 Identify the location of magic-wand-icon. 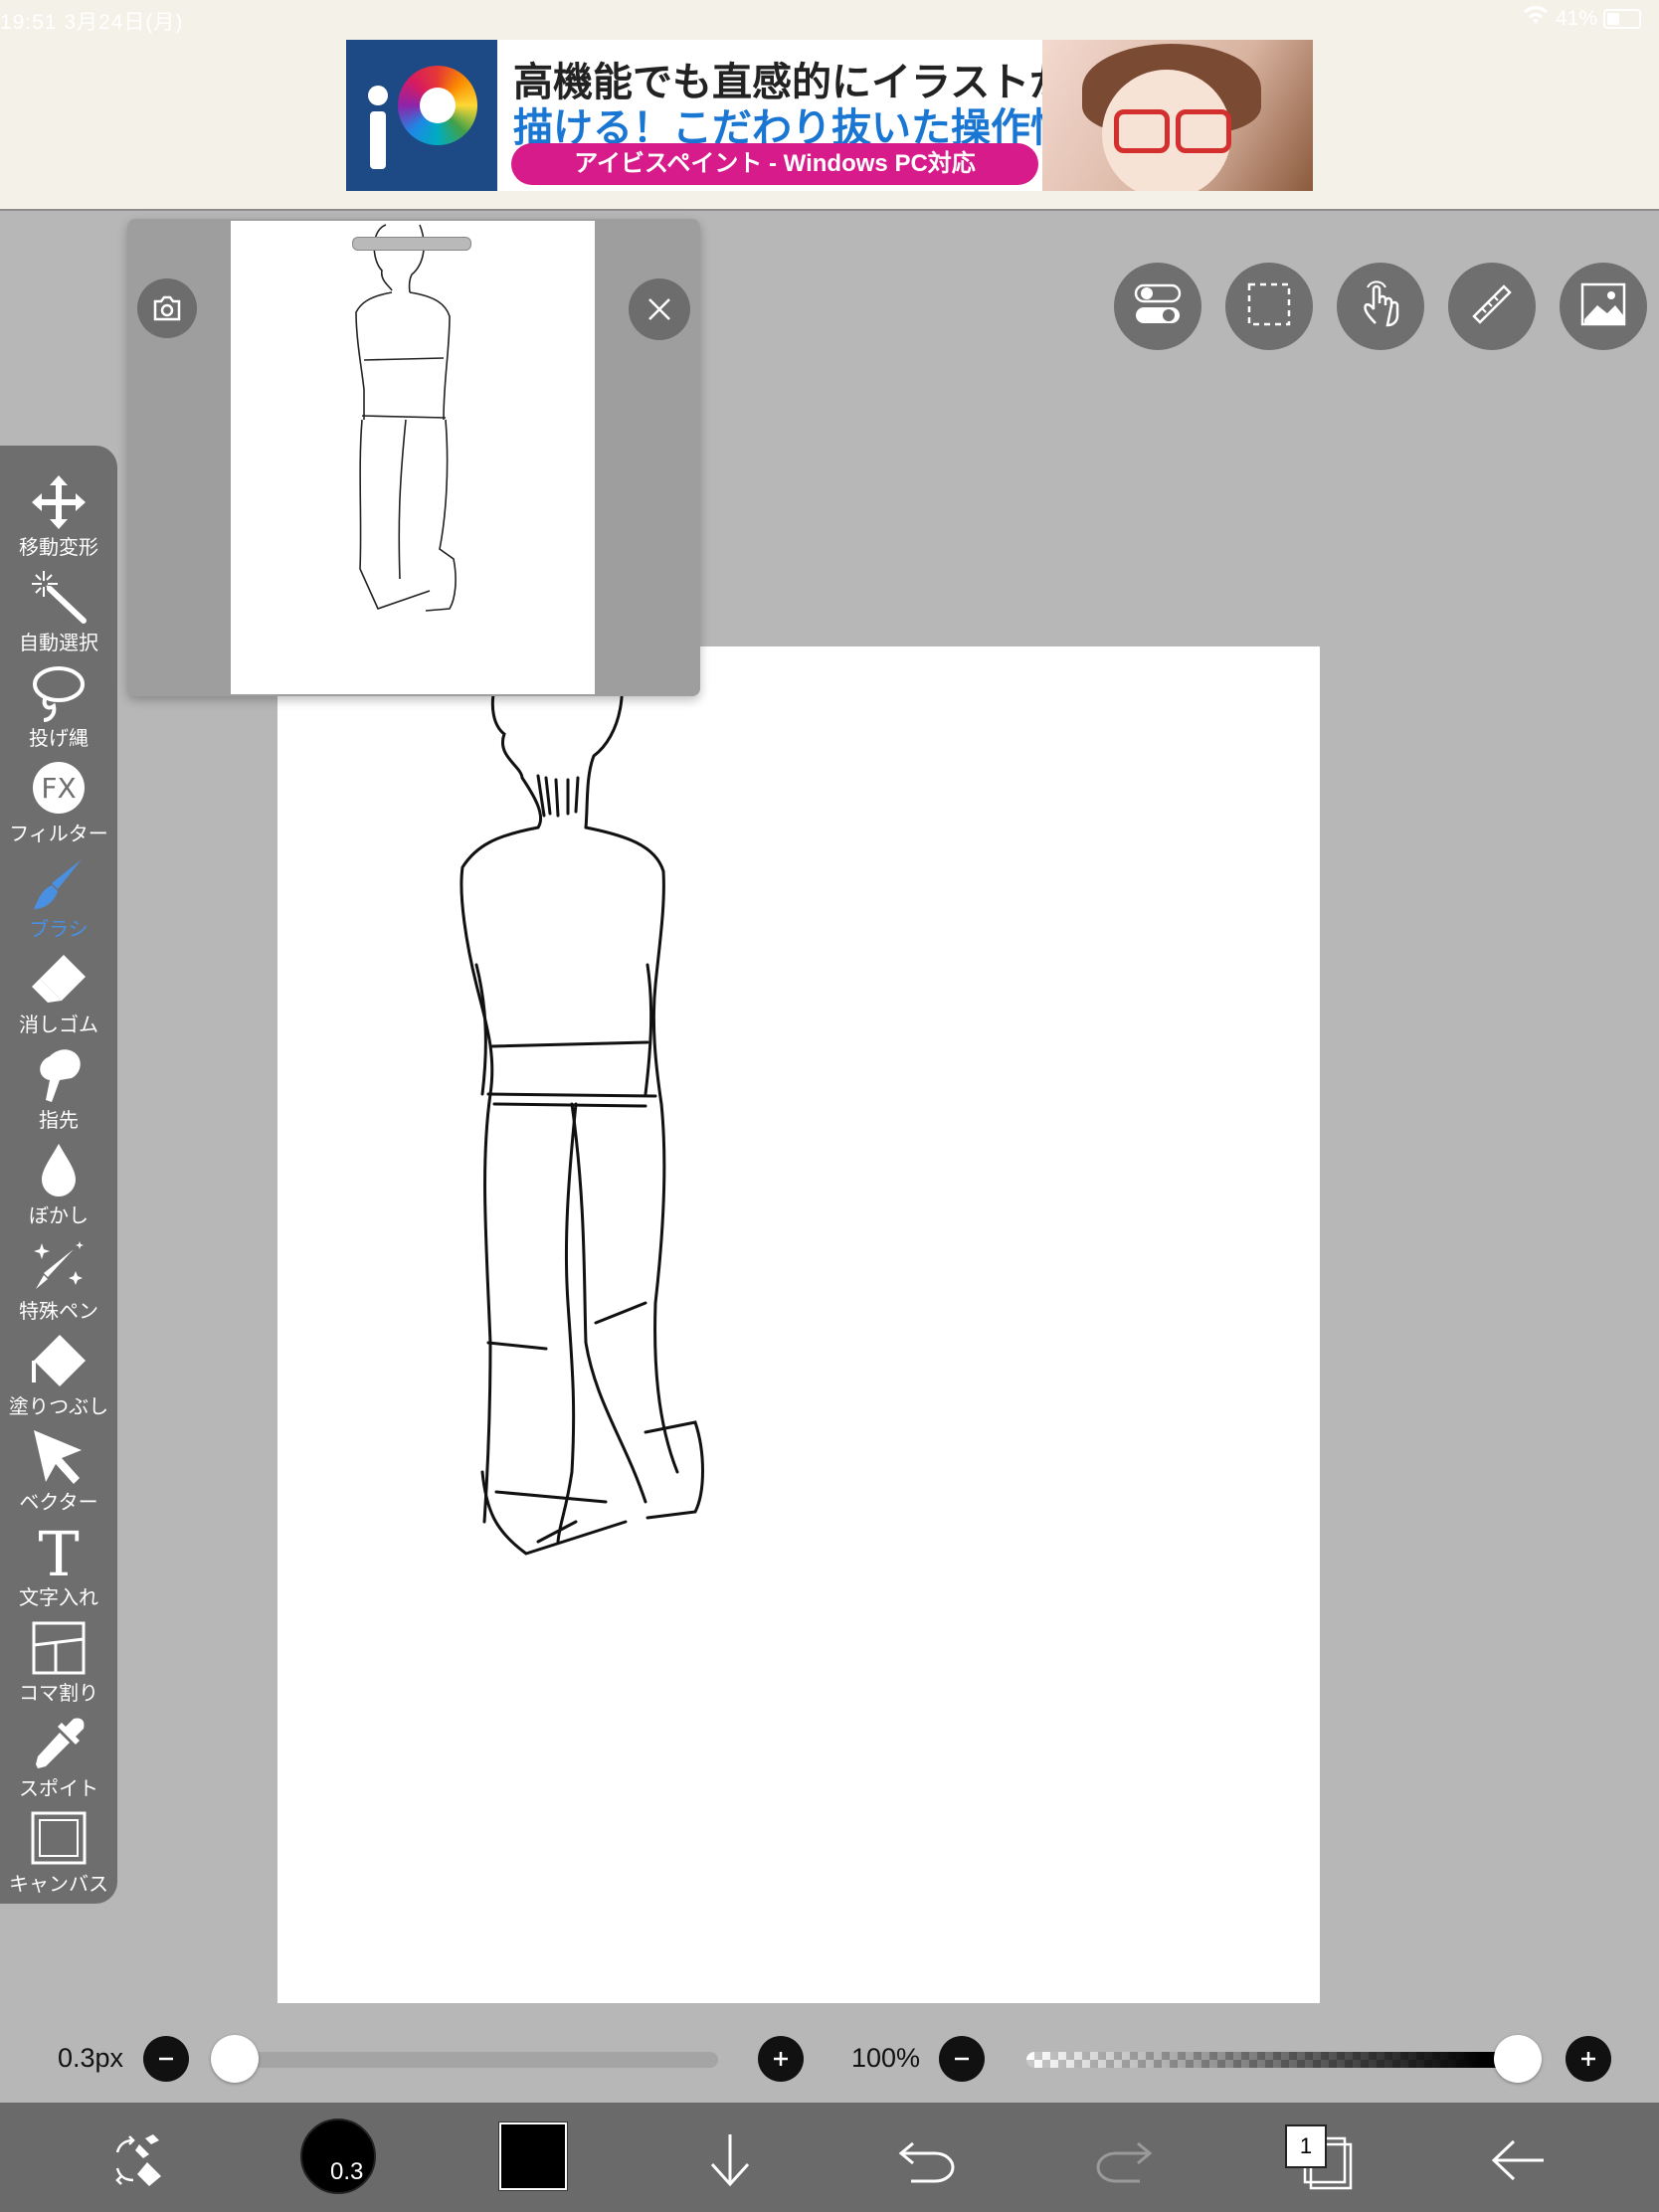
(59, 597).